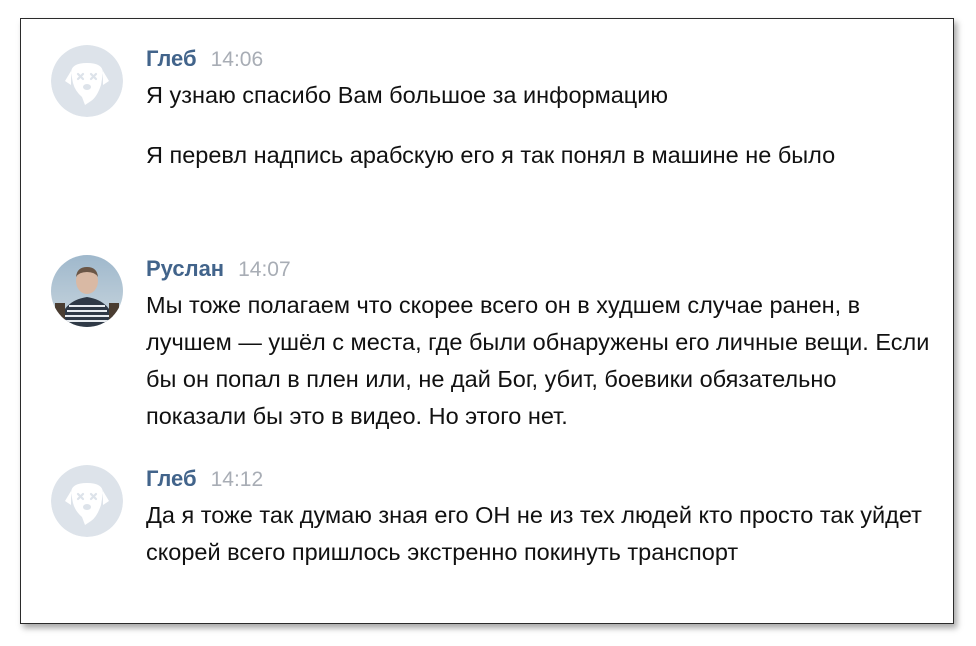 Image resolution: width=976 pixels, height=646 pixels. What do you see at coordinates (264, 269) in the screenshot?
I see `message-time: 14:07` at bounding box center [264, 269].